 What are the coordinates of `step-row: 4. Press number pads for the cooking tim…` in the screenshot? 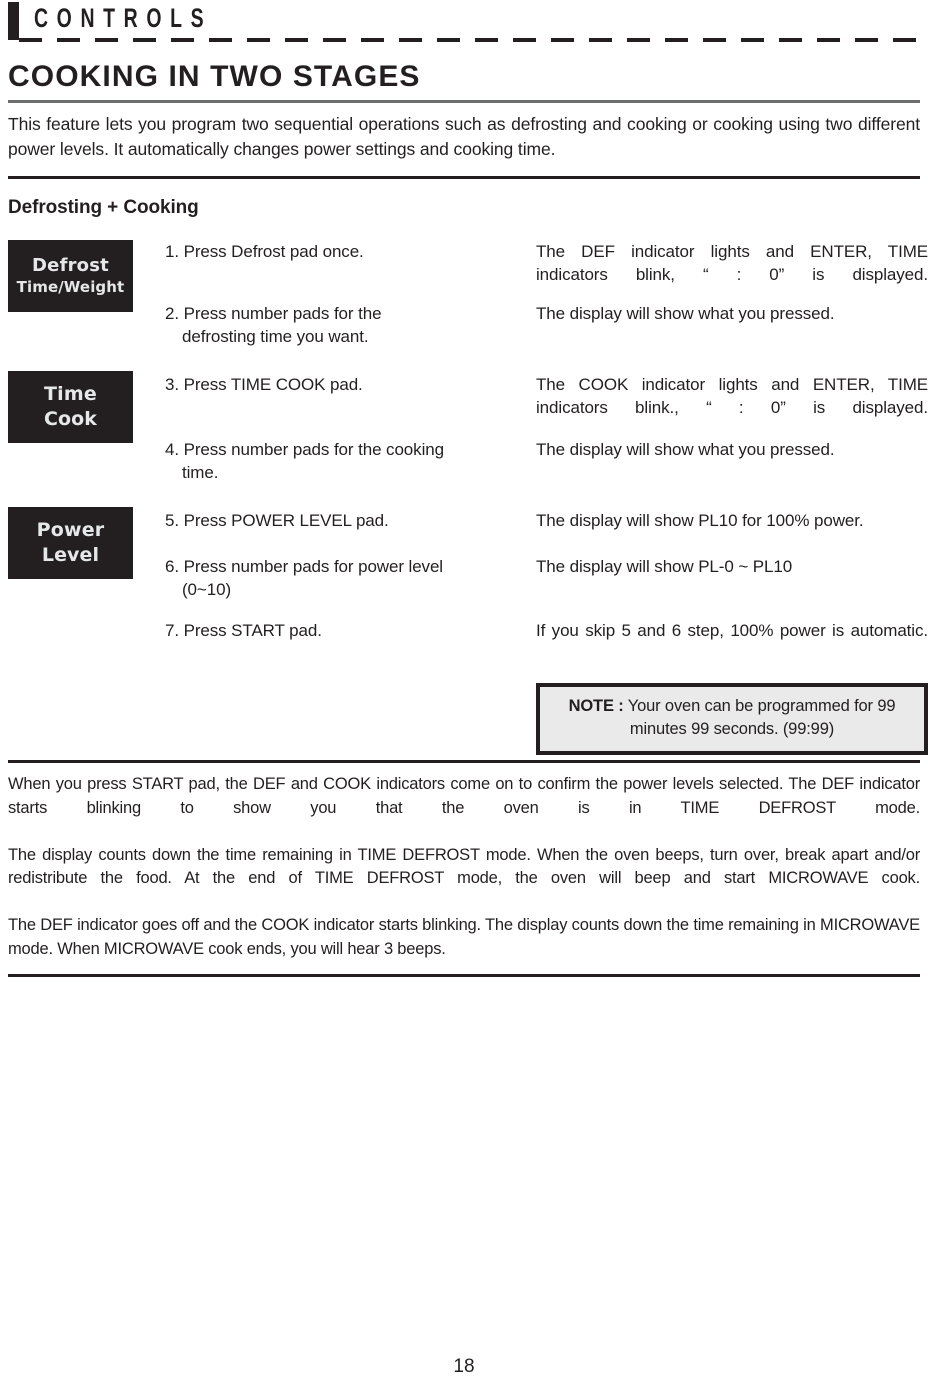 It's located at (340, 461).